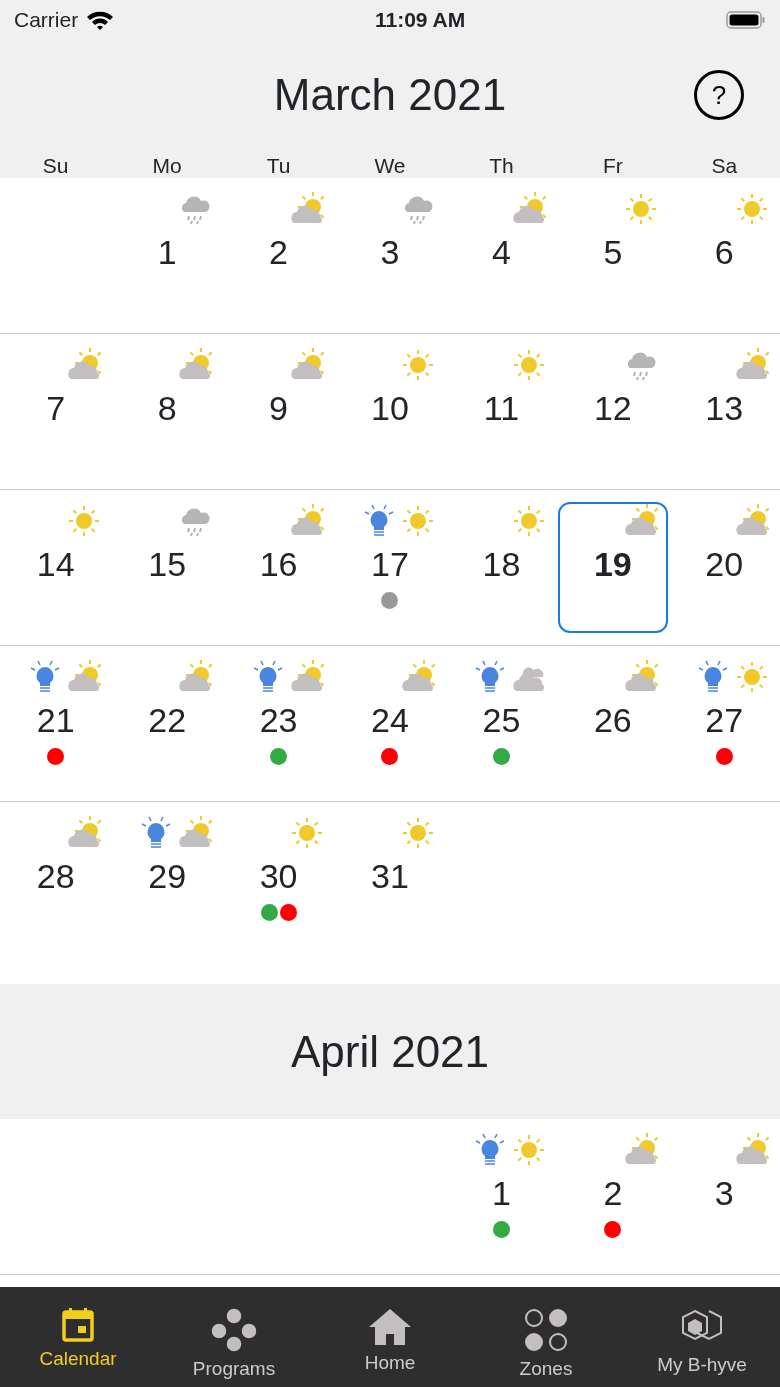 The image size is (780, 1387). I want to click on day-cell: 12, so click(613, 411).